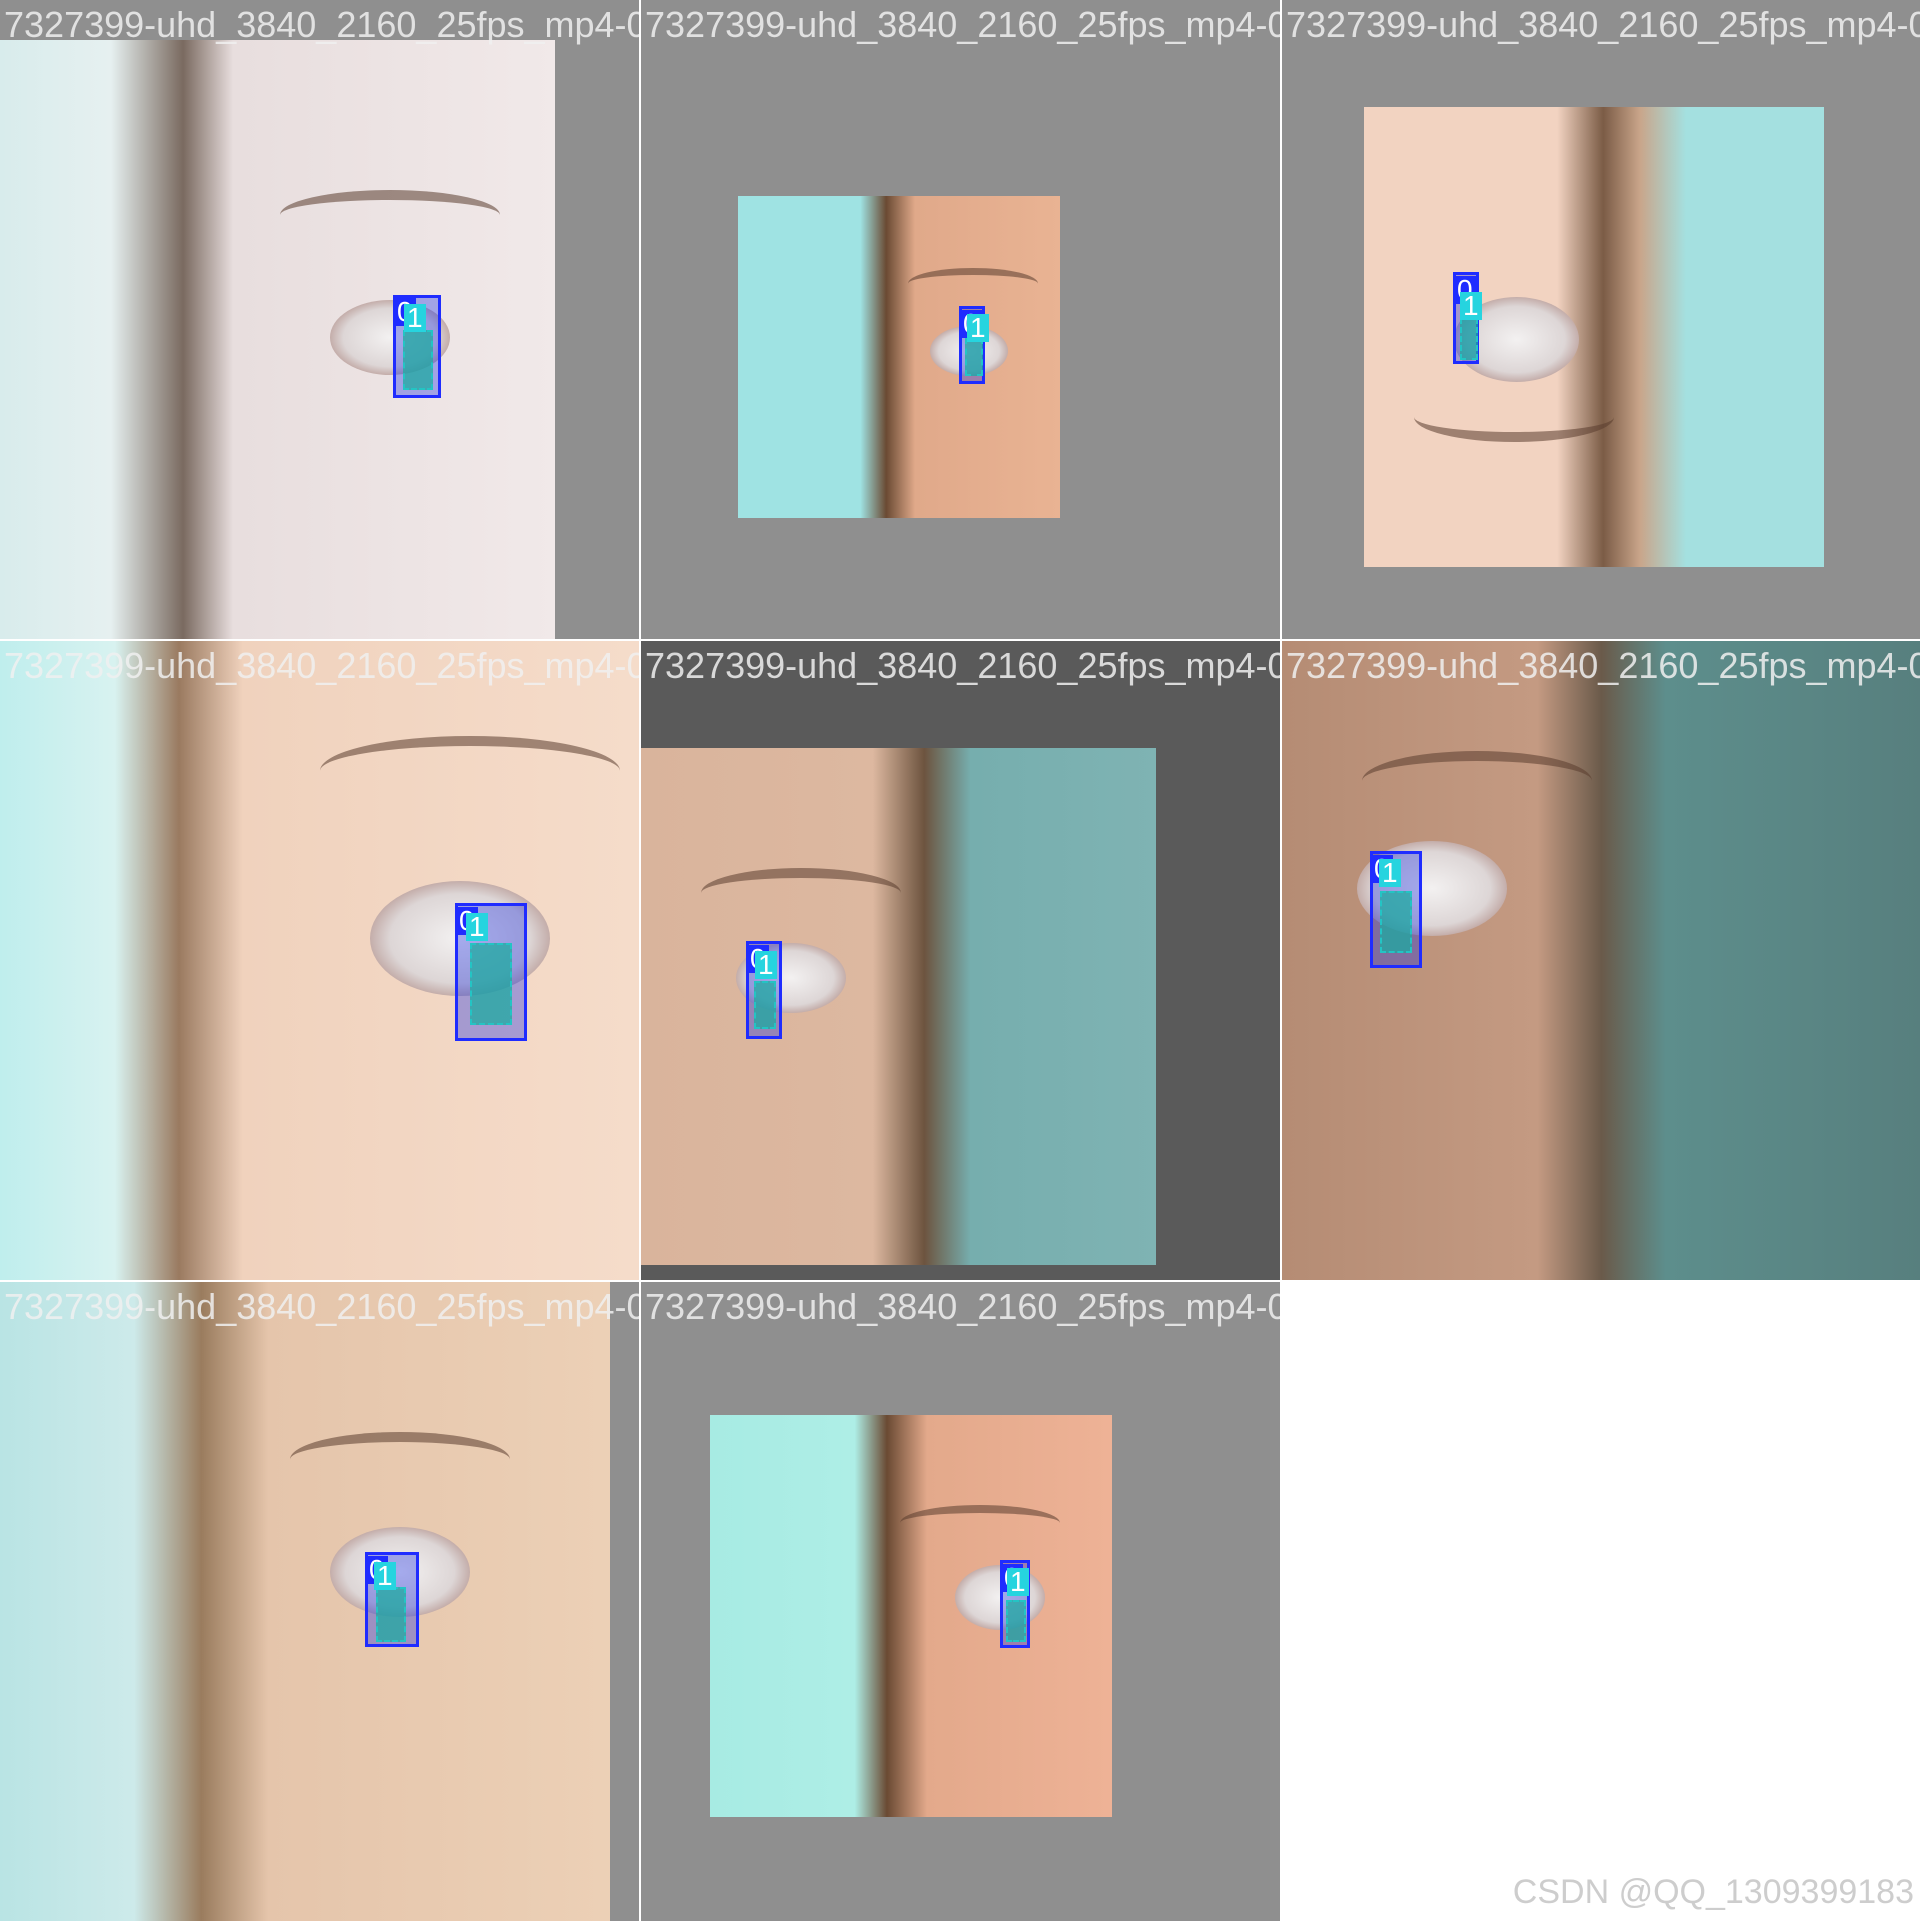  What do you see at coordinates (1603, 24) in the screenshot?
I see `filename-label: 7327399-uhd_3840_2160_25fps_mp4-0057_jpg` at bounding box center [1603, 24].